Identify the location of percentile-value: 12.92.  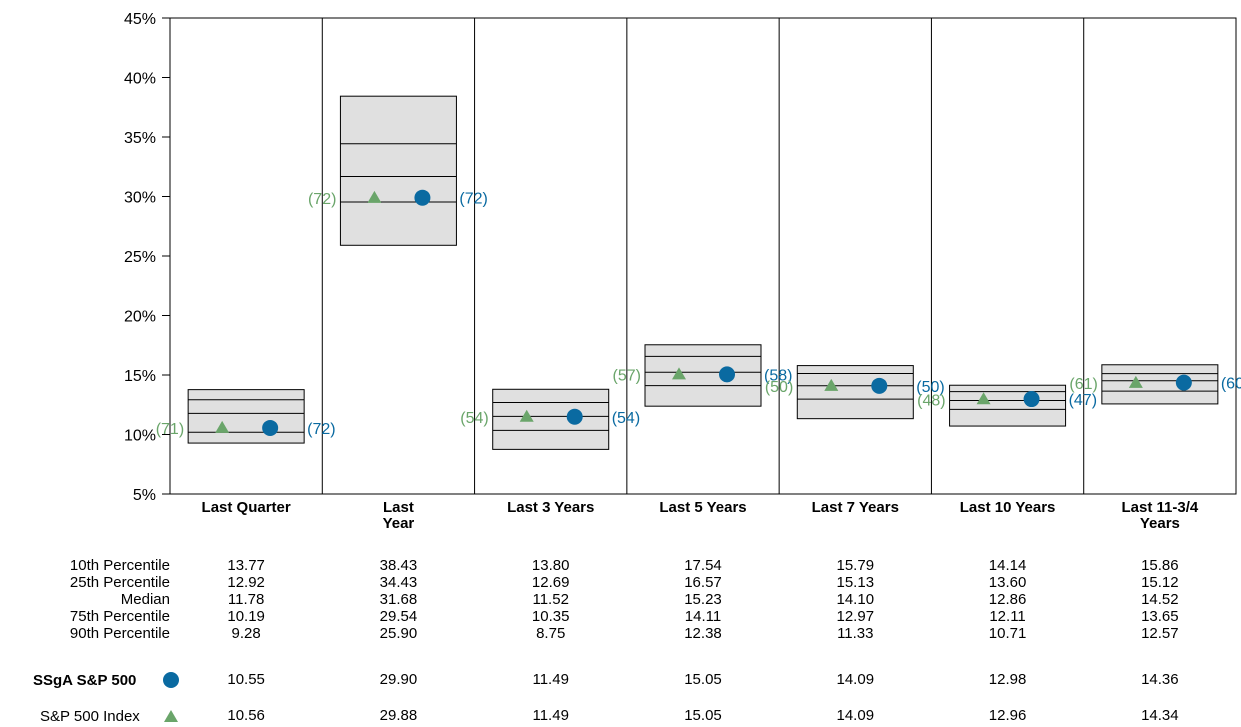
(246, 582).